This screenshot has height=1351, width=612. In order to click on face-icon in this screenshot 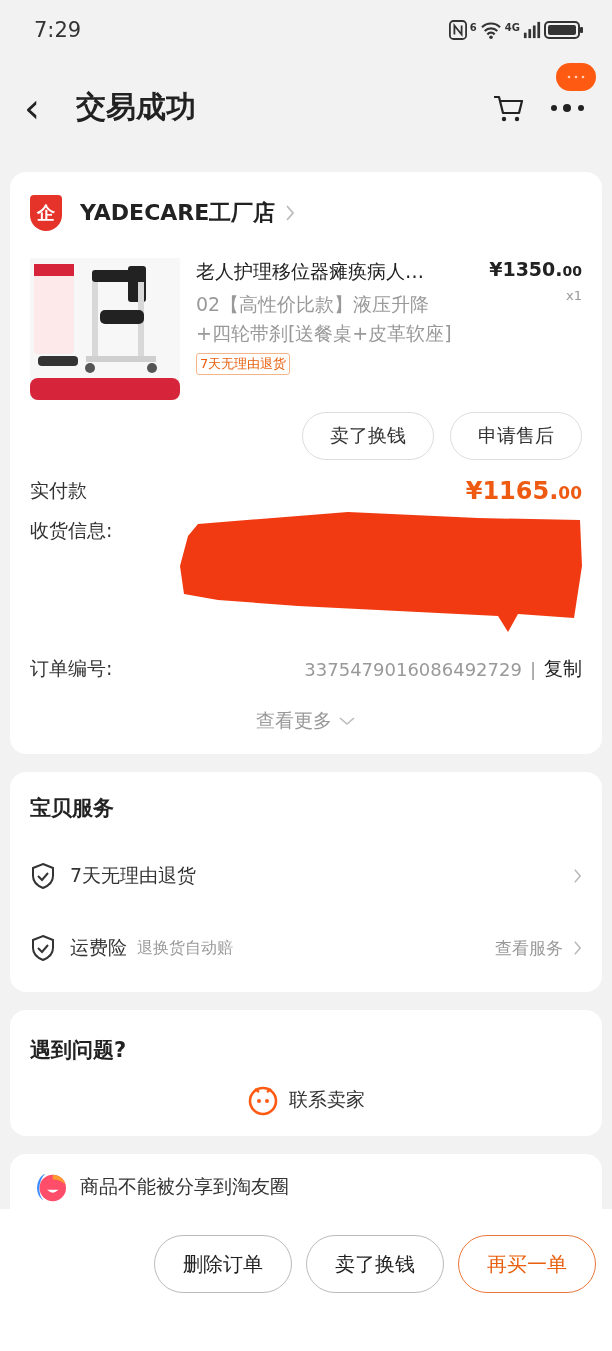, I will do `click(263, 1100)`.